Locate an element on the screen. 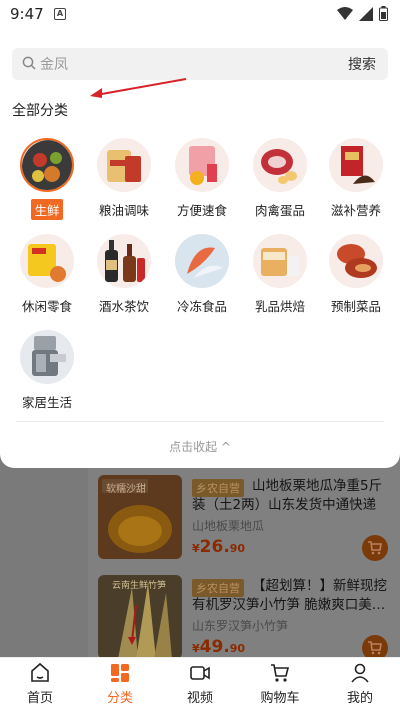  nav-label: 视频 is located at coordinates (199, 698).